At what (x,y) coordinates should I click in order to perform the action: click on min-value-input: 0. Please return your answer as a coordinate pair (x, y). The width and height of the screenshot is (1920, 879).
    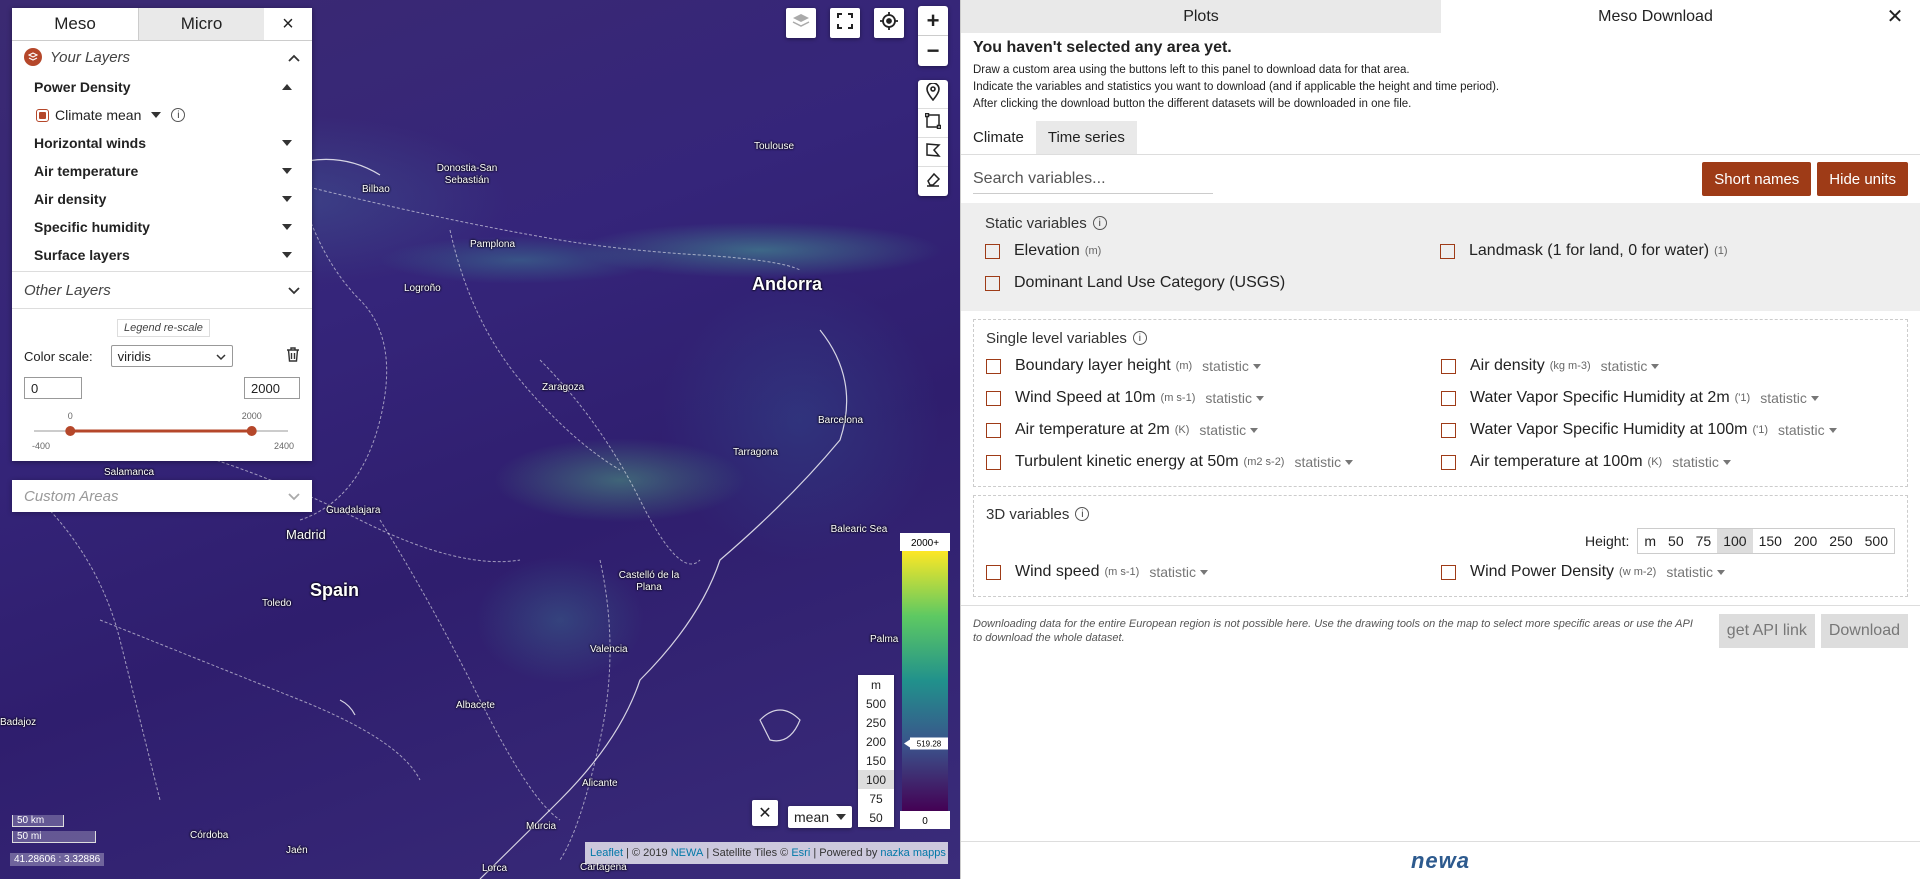
    Looking at the image, I should click on (53, 388).